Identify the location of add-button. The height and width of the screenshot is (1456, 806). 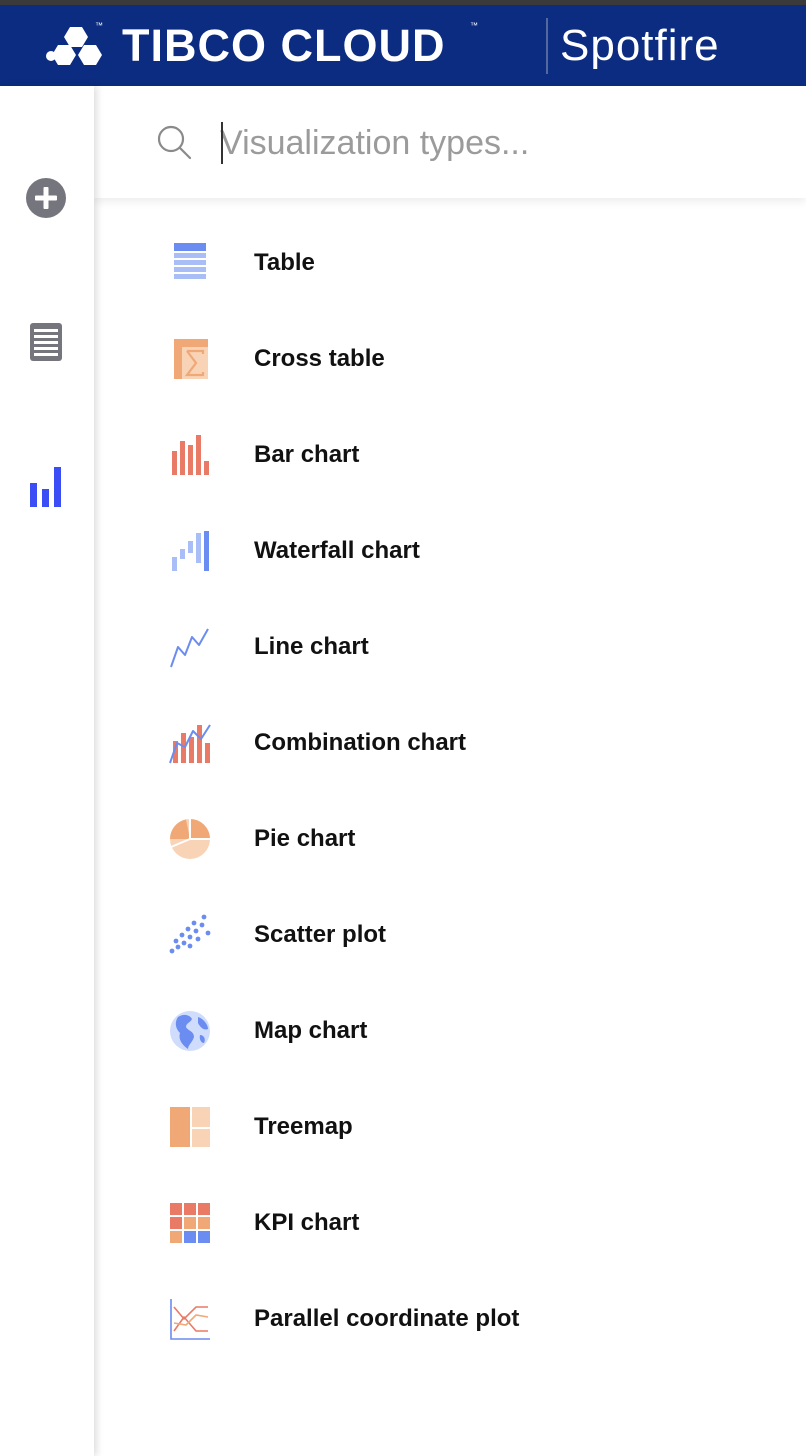
(46, 198).